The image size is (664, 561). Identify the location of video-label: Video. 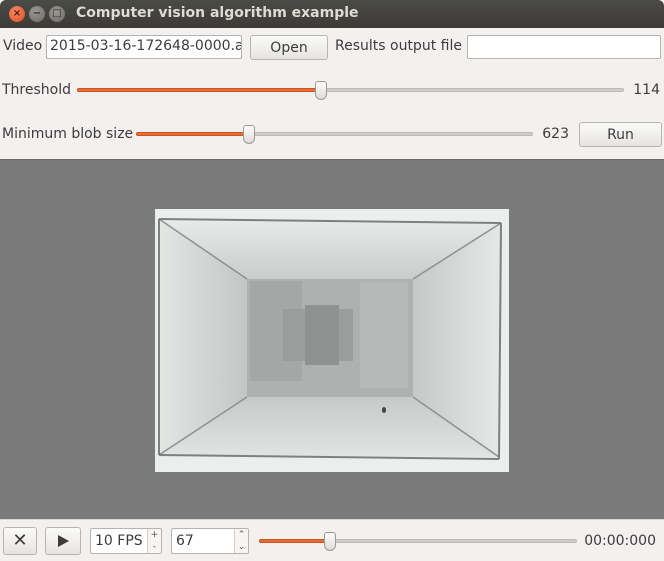
(23, 46).